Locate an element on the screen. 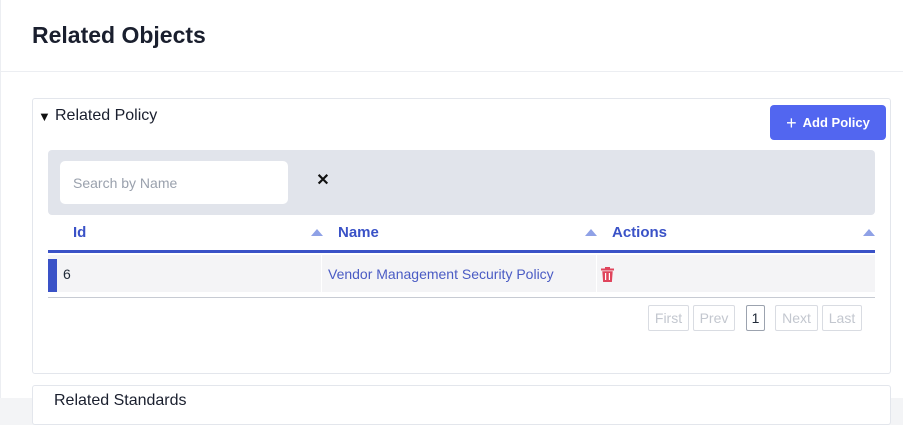 The height and width of the screenshot is (425, 903). related-standards-panel: Related Standards is located at coordinates (461, 405).